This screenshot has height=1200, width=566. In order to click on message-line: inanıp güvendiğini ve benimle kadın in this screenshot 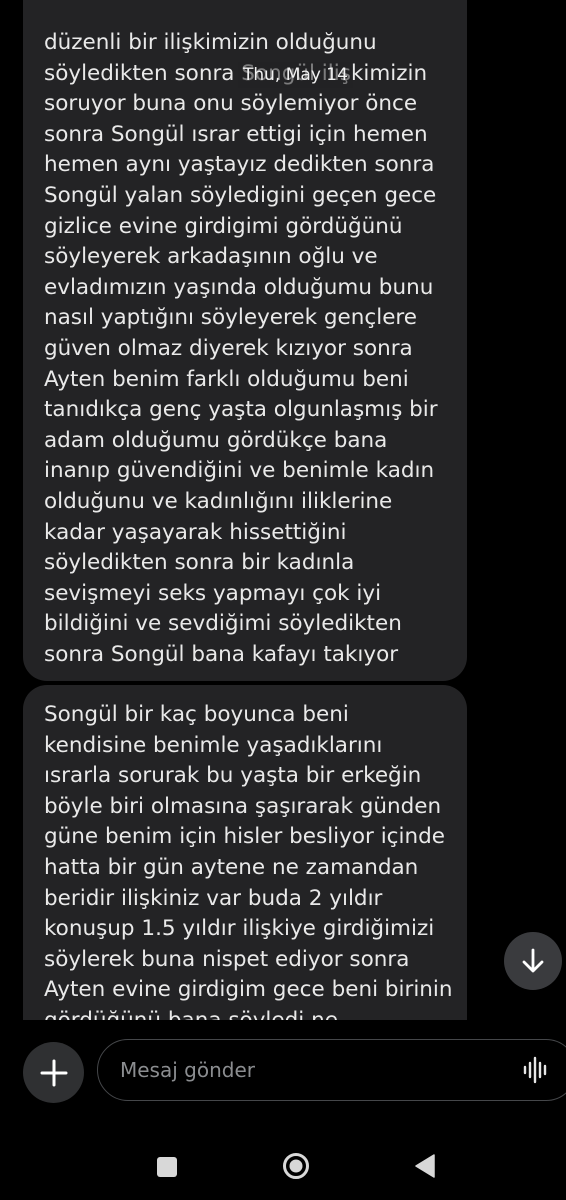, I will do `click(239, 471)`.